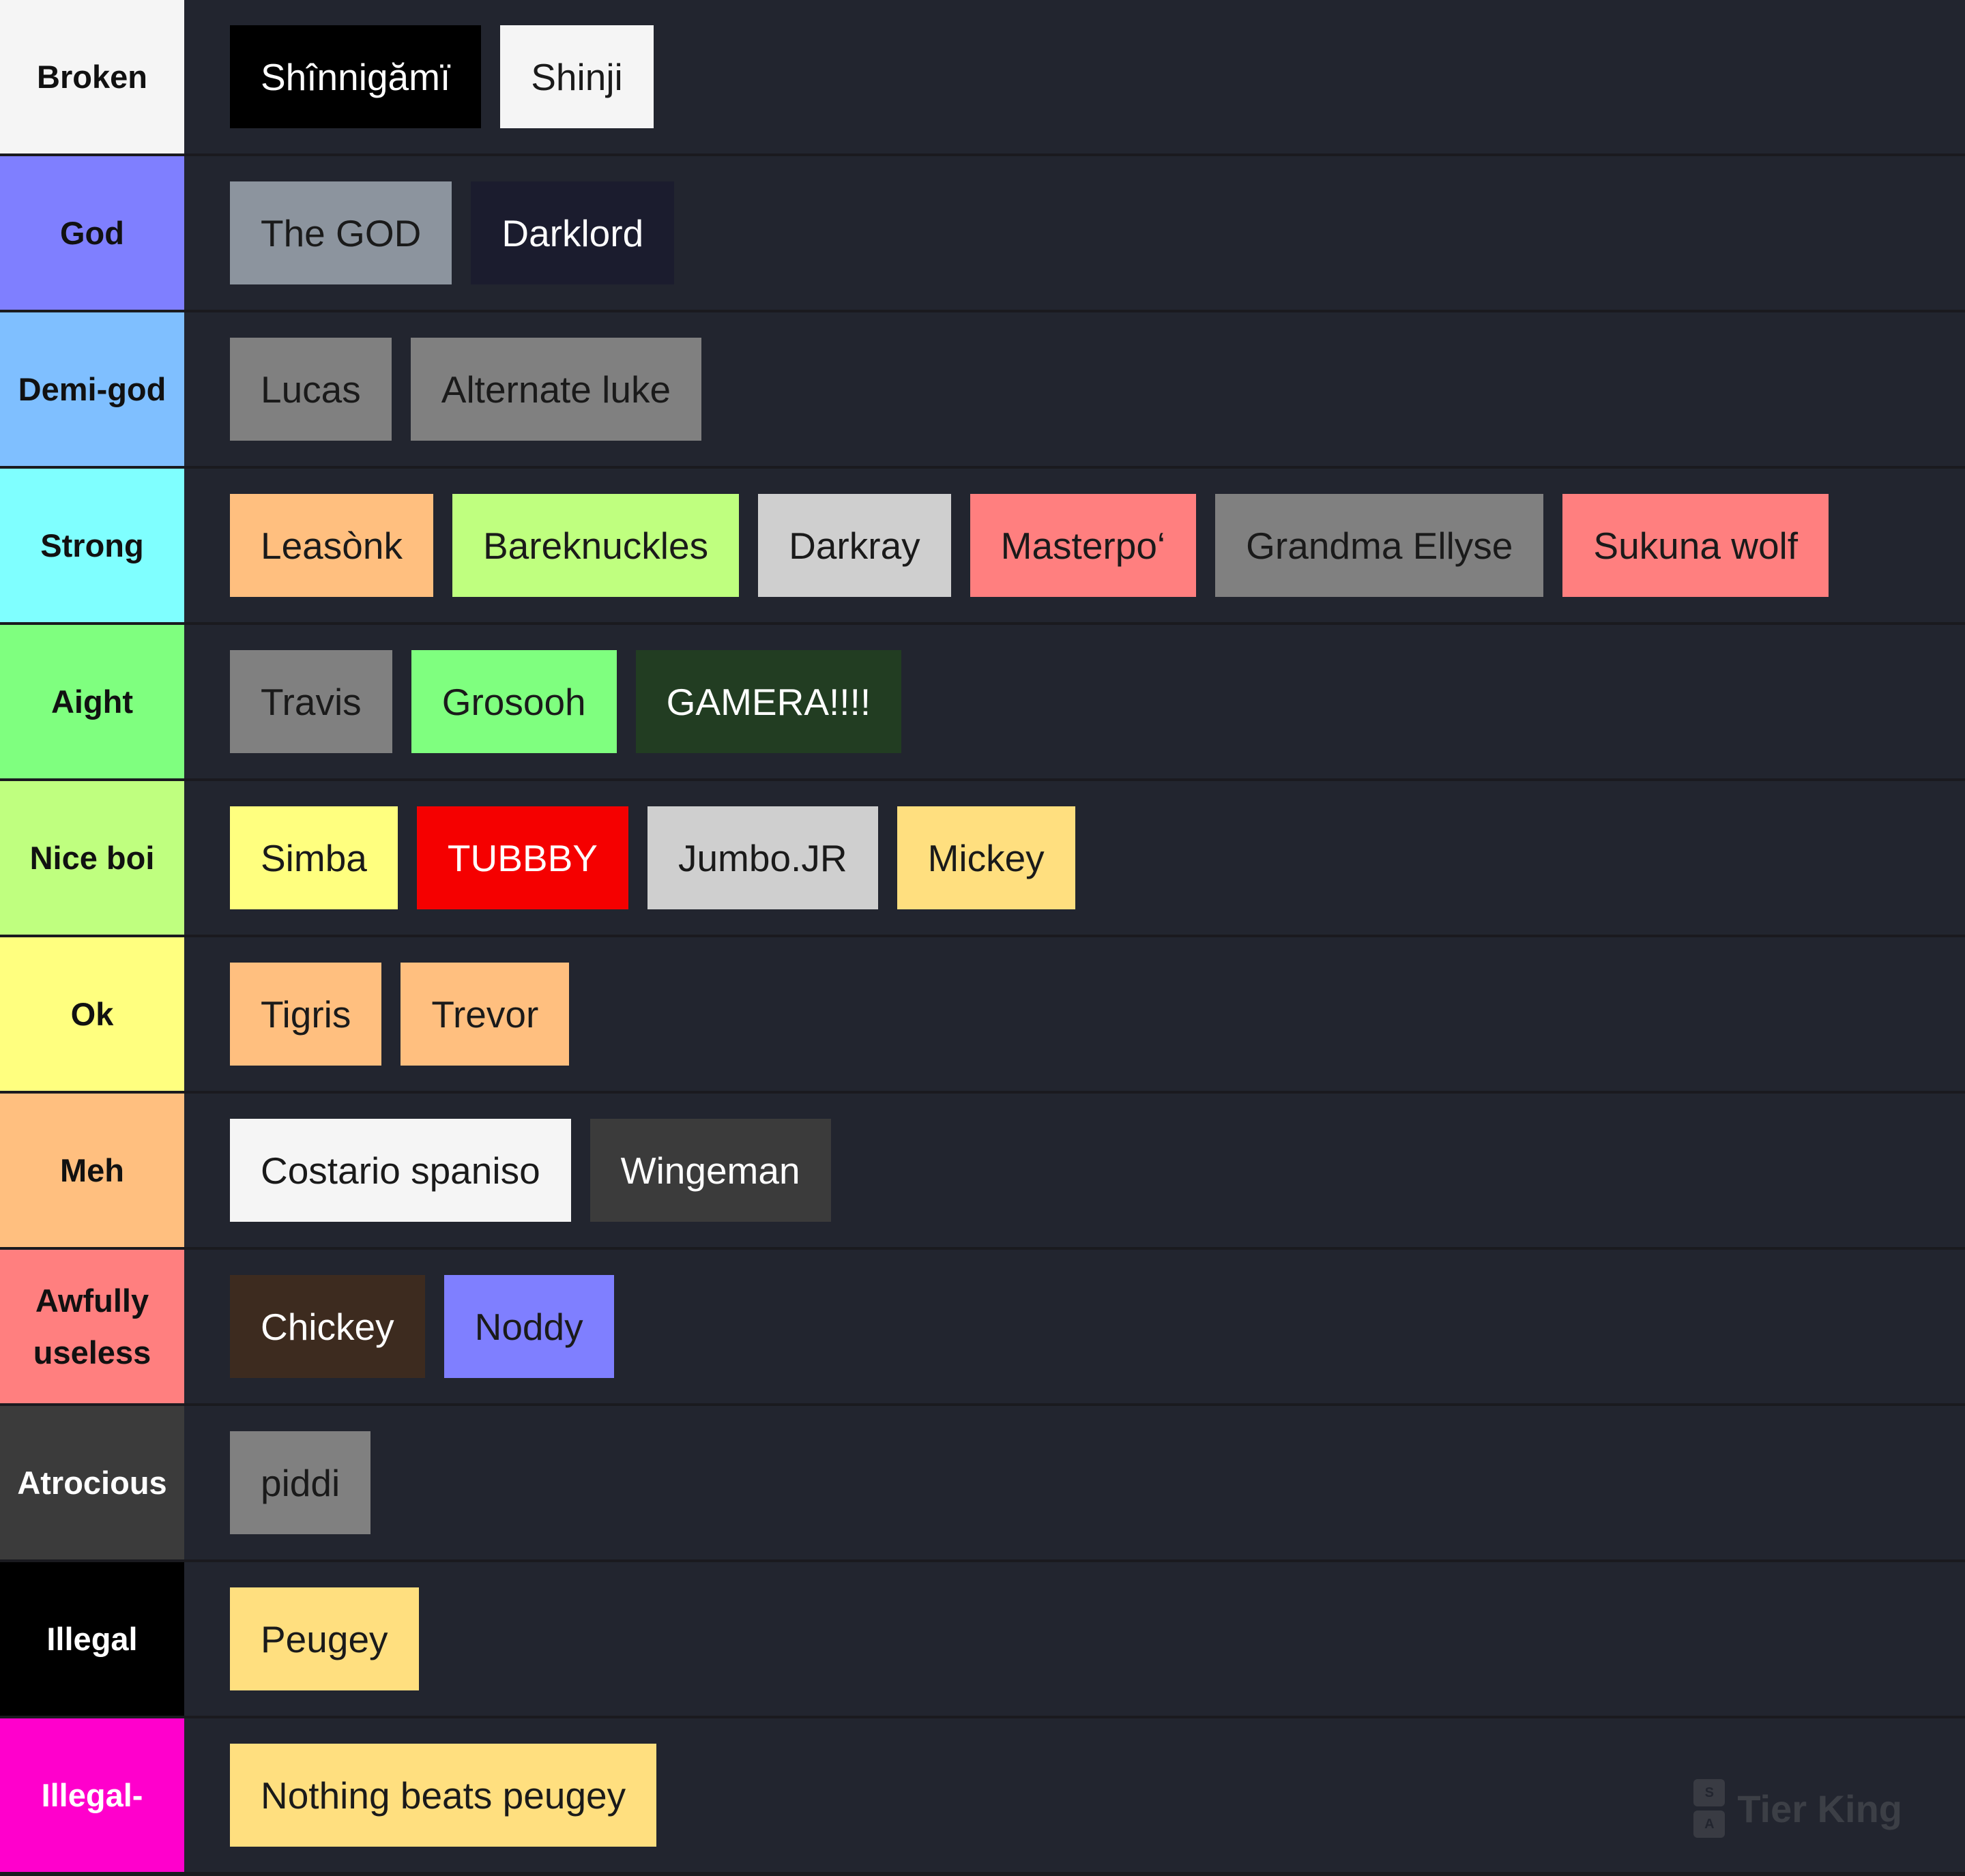 The width and height of the screenshot is (1965, 1876). What do you see at coordinates (1074, 1482) in the screenshot?
I see `tier-items-dropzone: piddi` at bounding box center [1074, 1482].